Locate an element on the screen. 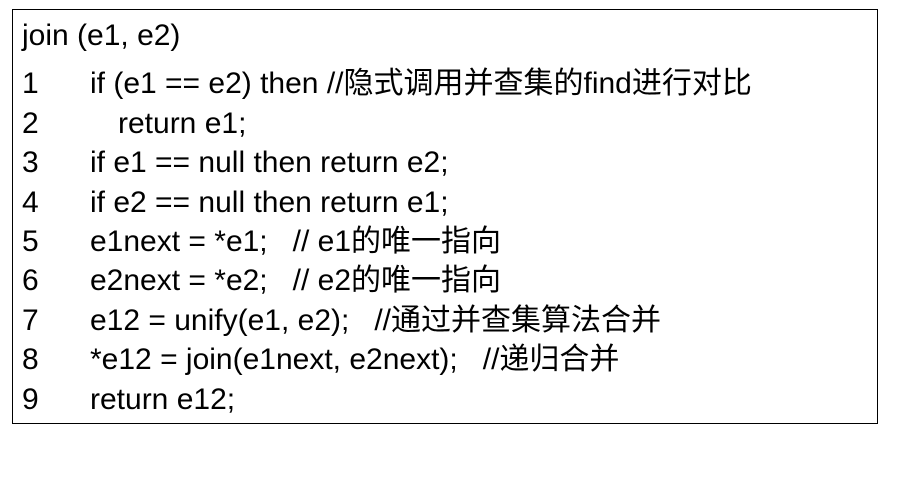 Image resolution: width=900 pixels, height=490 pixels. function-signature: join (e1, e2) is located at coordinates (101, 35).